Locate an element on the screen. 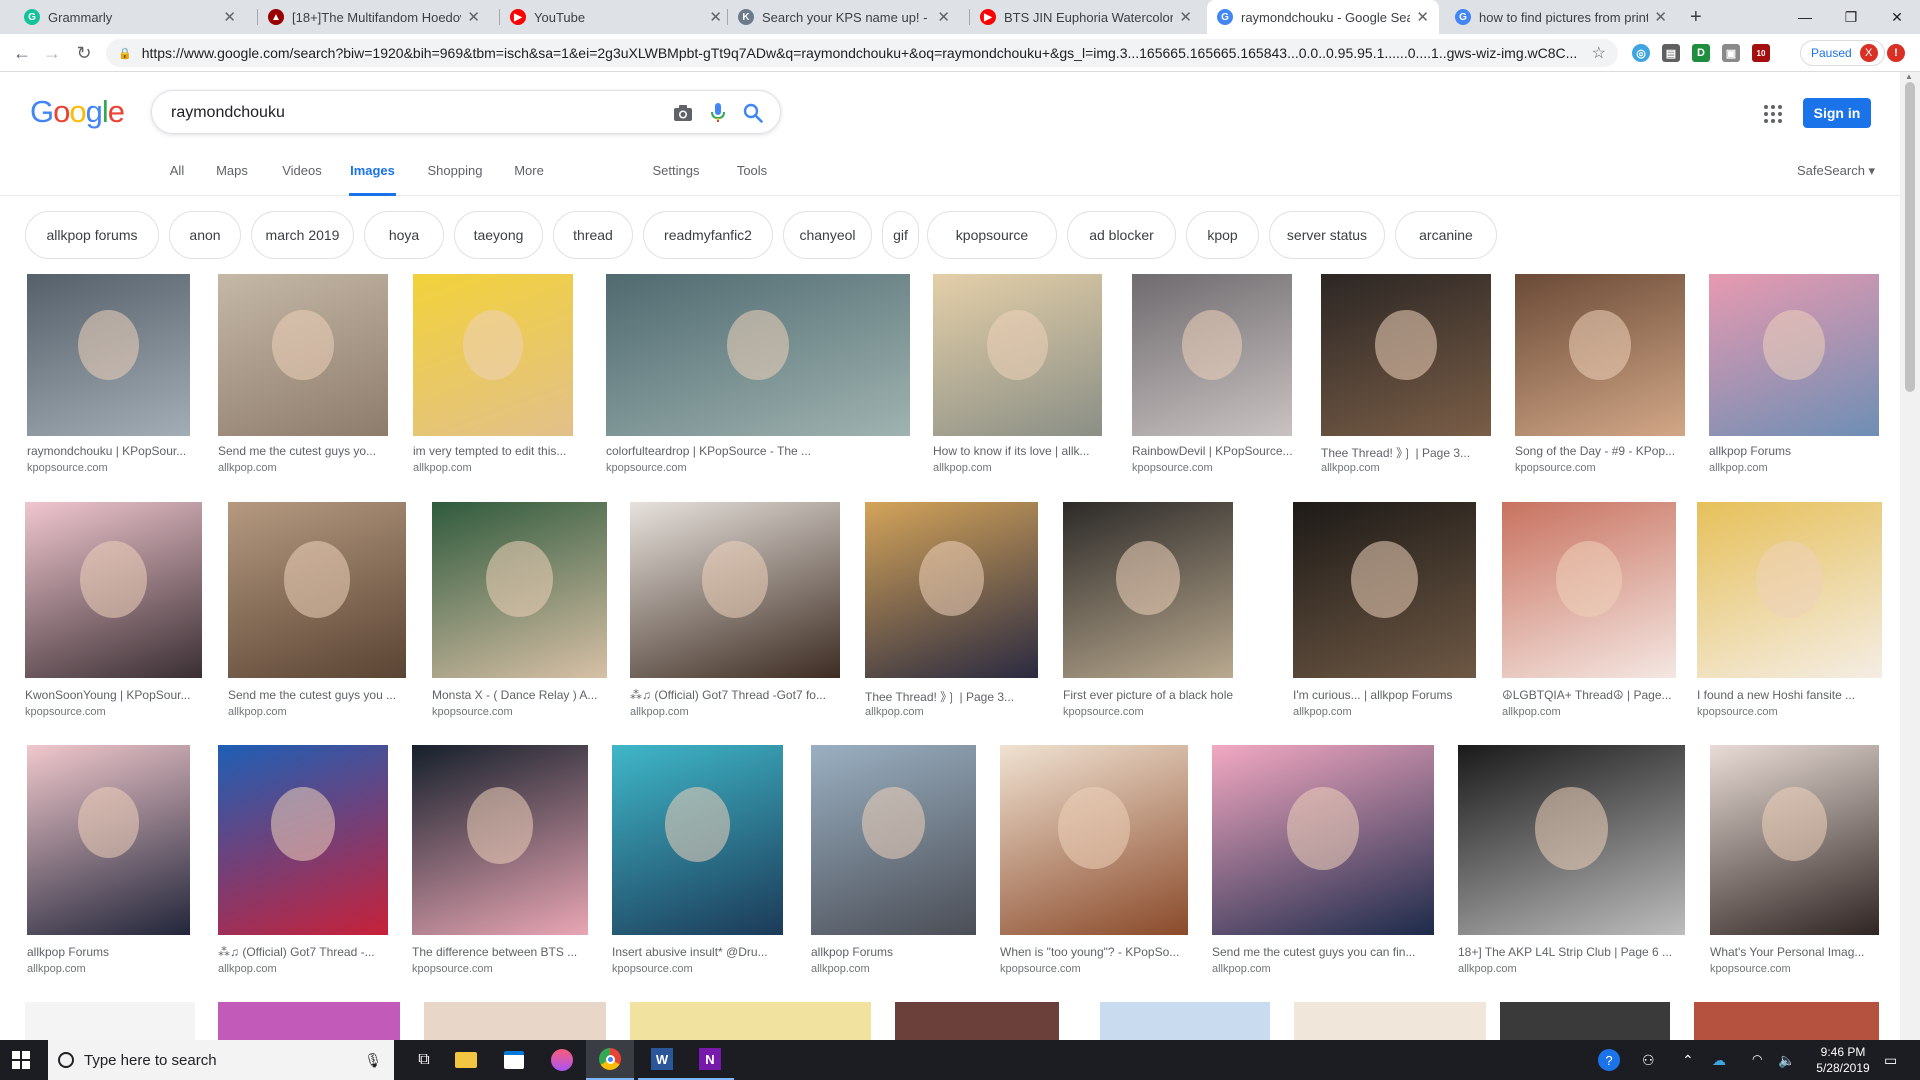 This screenshot has height=1080, width=1920. scroll-up-icon: ▲ is located at coordinates (1909, 76).